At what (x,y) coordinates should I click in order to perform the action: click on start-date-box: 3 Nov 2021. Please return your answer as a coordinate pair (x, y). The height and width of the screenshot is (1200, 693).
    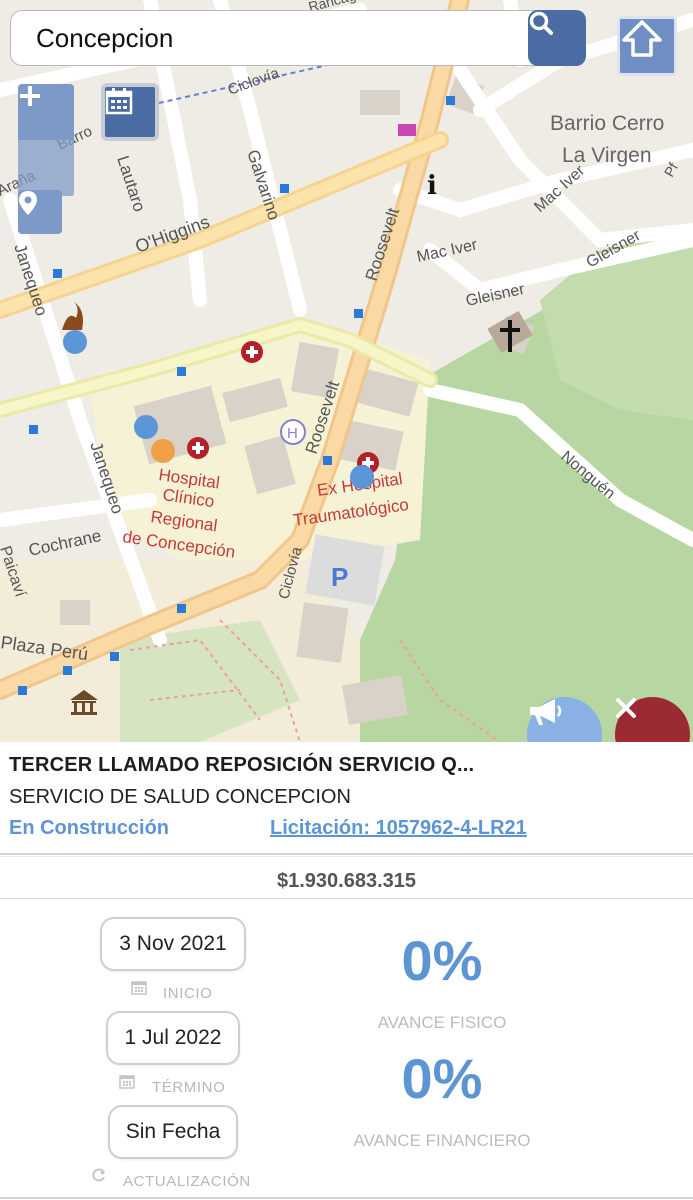
    Looking at the image, I should click on (173, 944).